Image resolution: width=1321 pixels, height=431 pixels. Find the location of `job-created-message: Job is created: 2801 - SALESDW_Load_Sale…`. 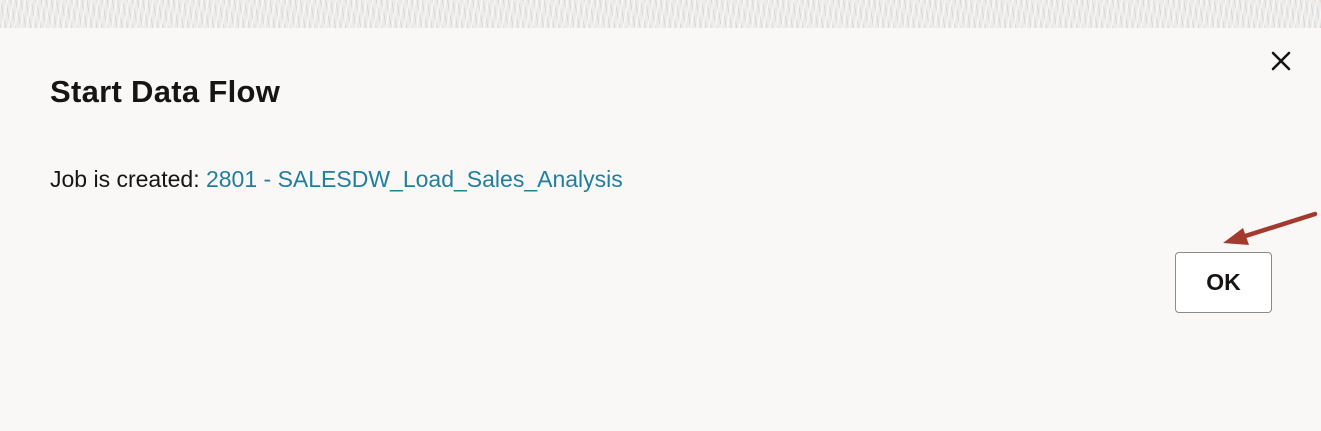

job-created-message: Job is created: 2801 - SALESDW_Load_Sale… is located at coordinates (336, 179).